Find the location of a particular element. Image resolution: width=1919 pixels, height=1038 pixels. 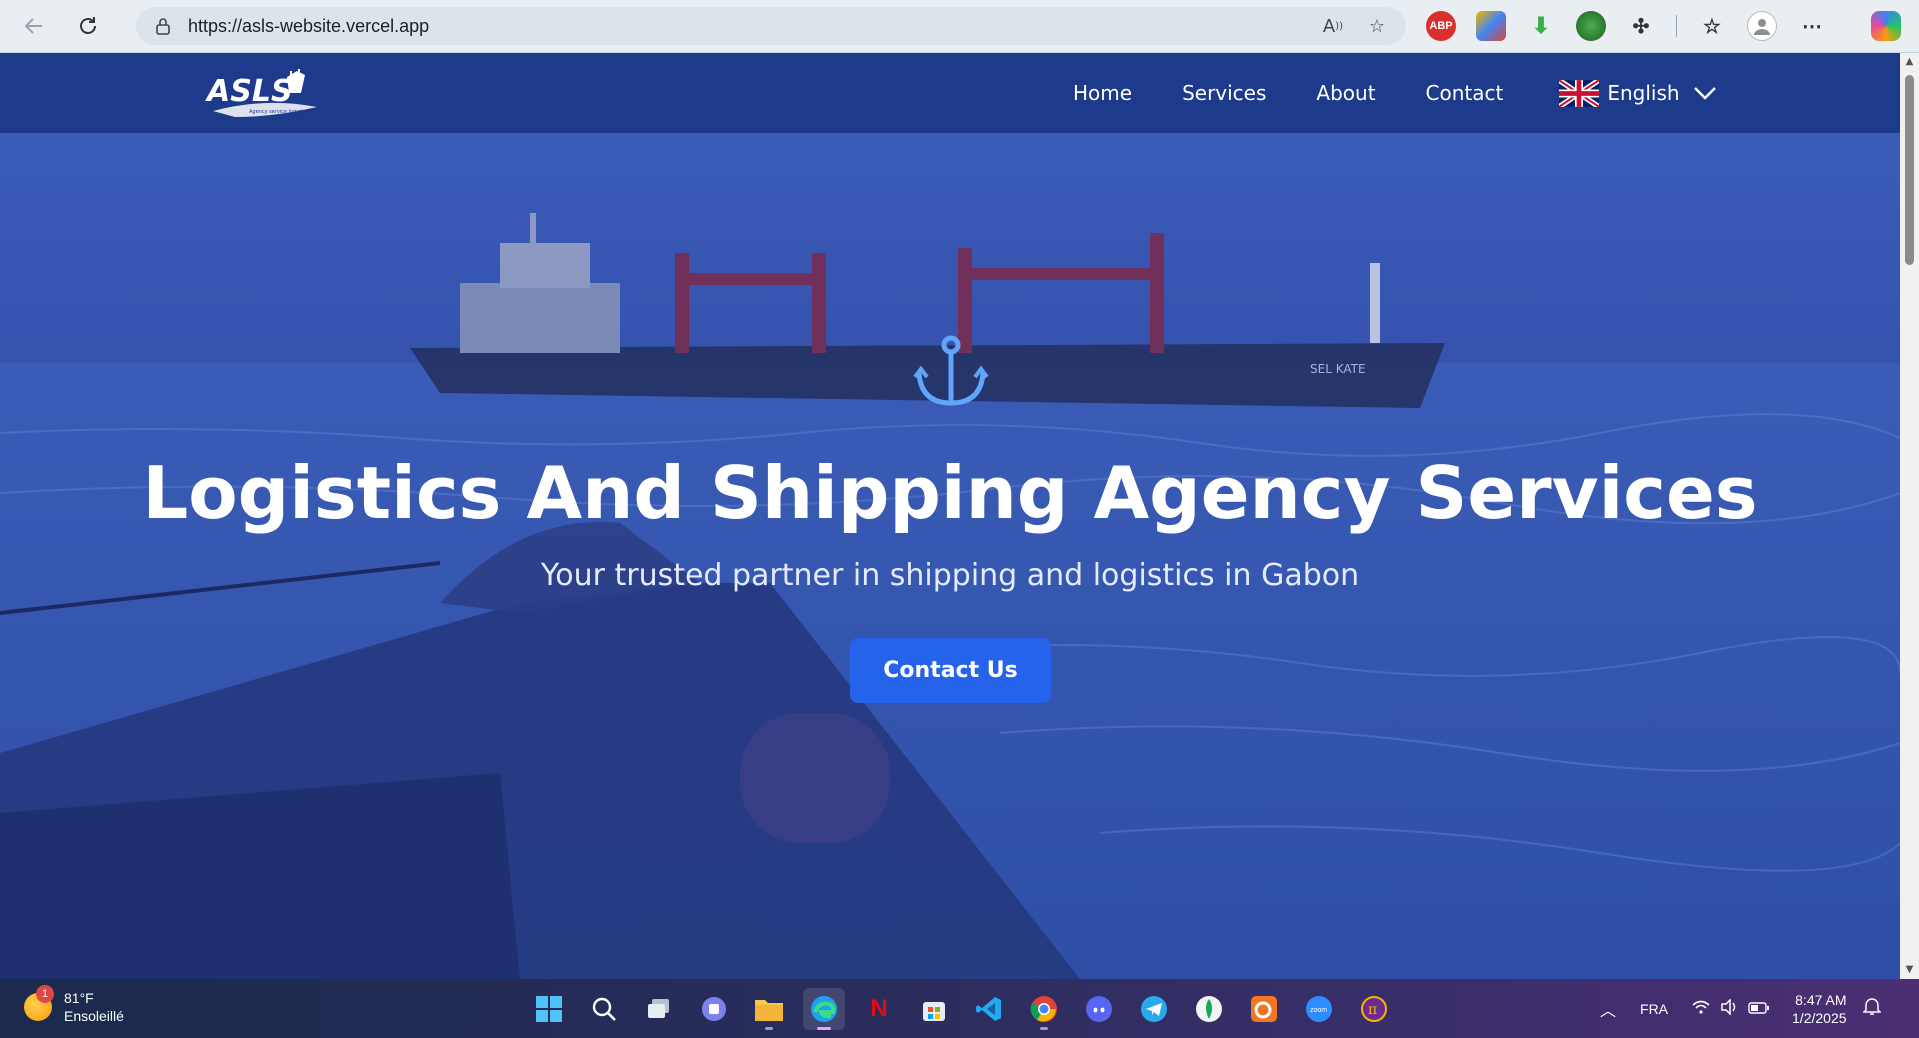

favorite-star-icon: ☆ is located at coordinates (1377, 26).